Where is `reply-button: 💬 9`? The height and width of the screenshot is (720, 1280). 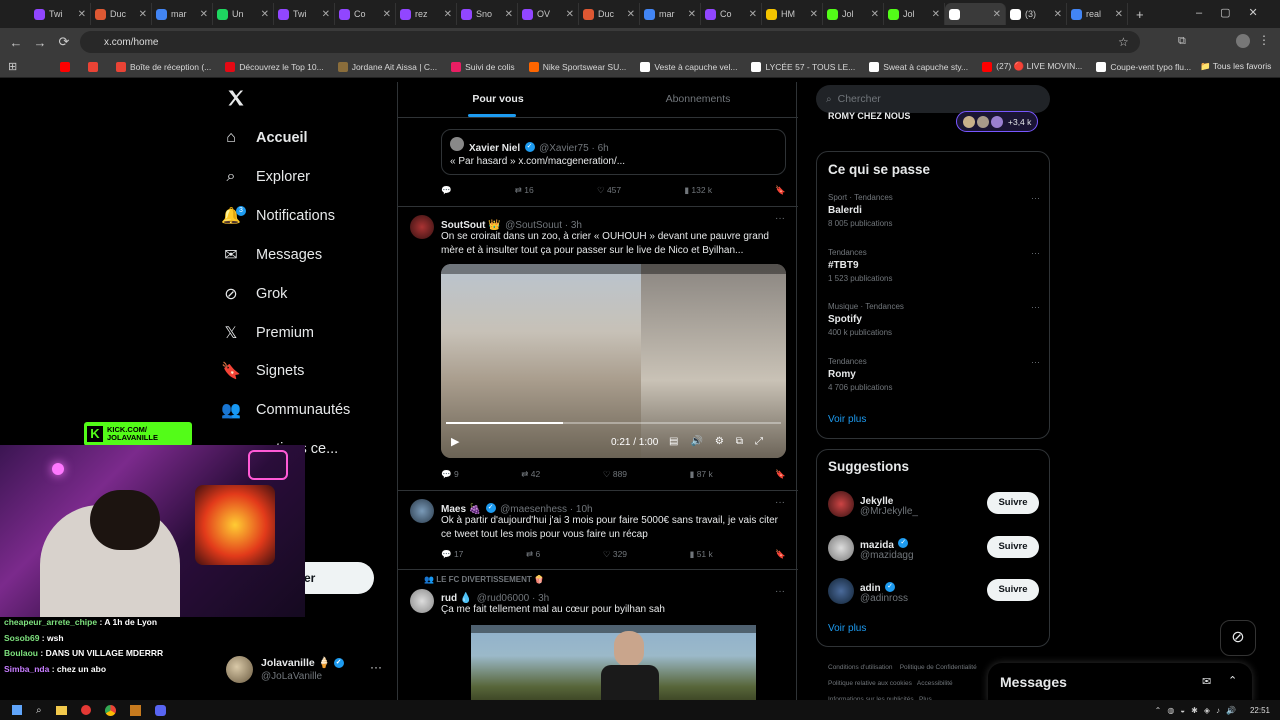
reply-button: 💬 9 is located at coordinates (450, 474).